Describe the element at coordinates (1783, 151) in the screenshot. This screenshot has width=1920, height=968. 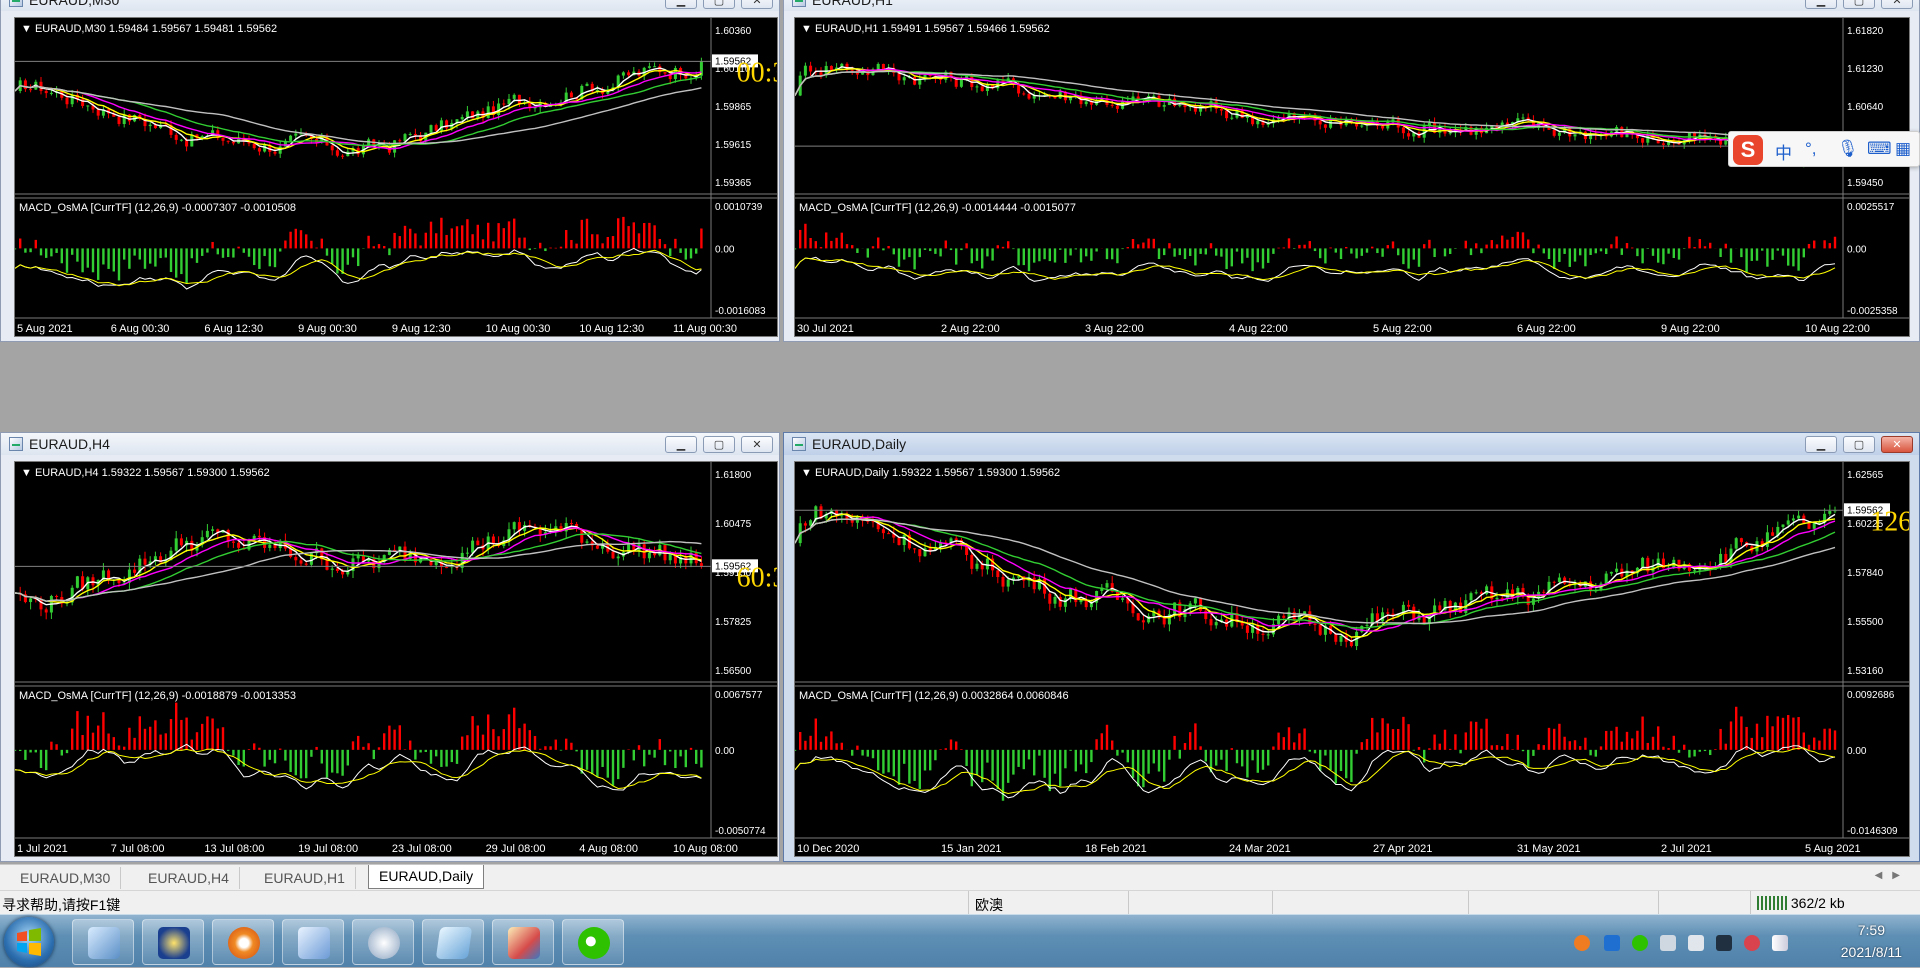
I see `ime-language-toggle: 中` at that location.